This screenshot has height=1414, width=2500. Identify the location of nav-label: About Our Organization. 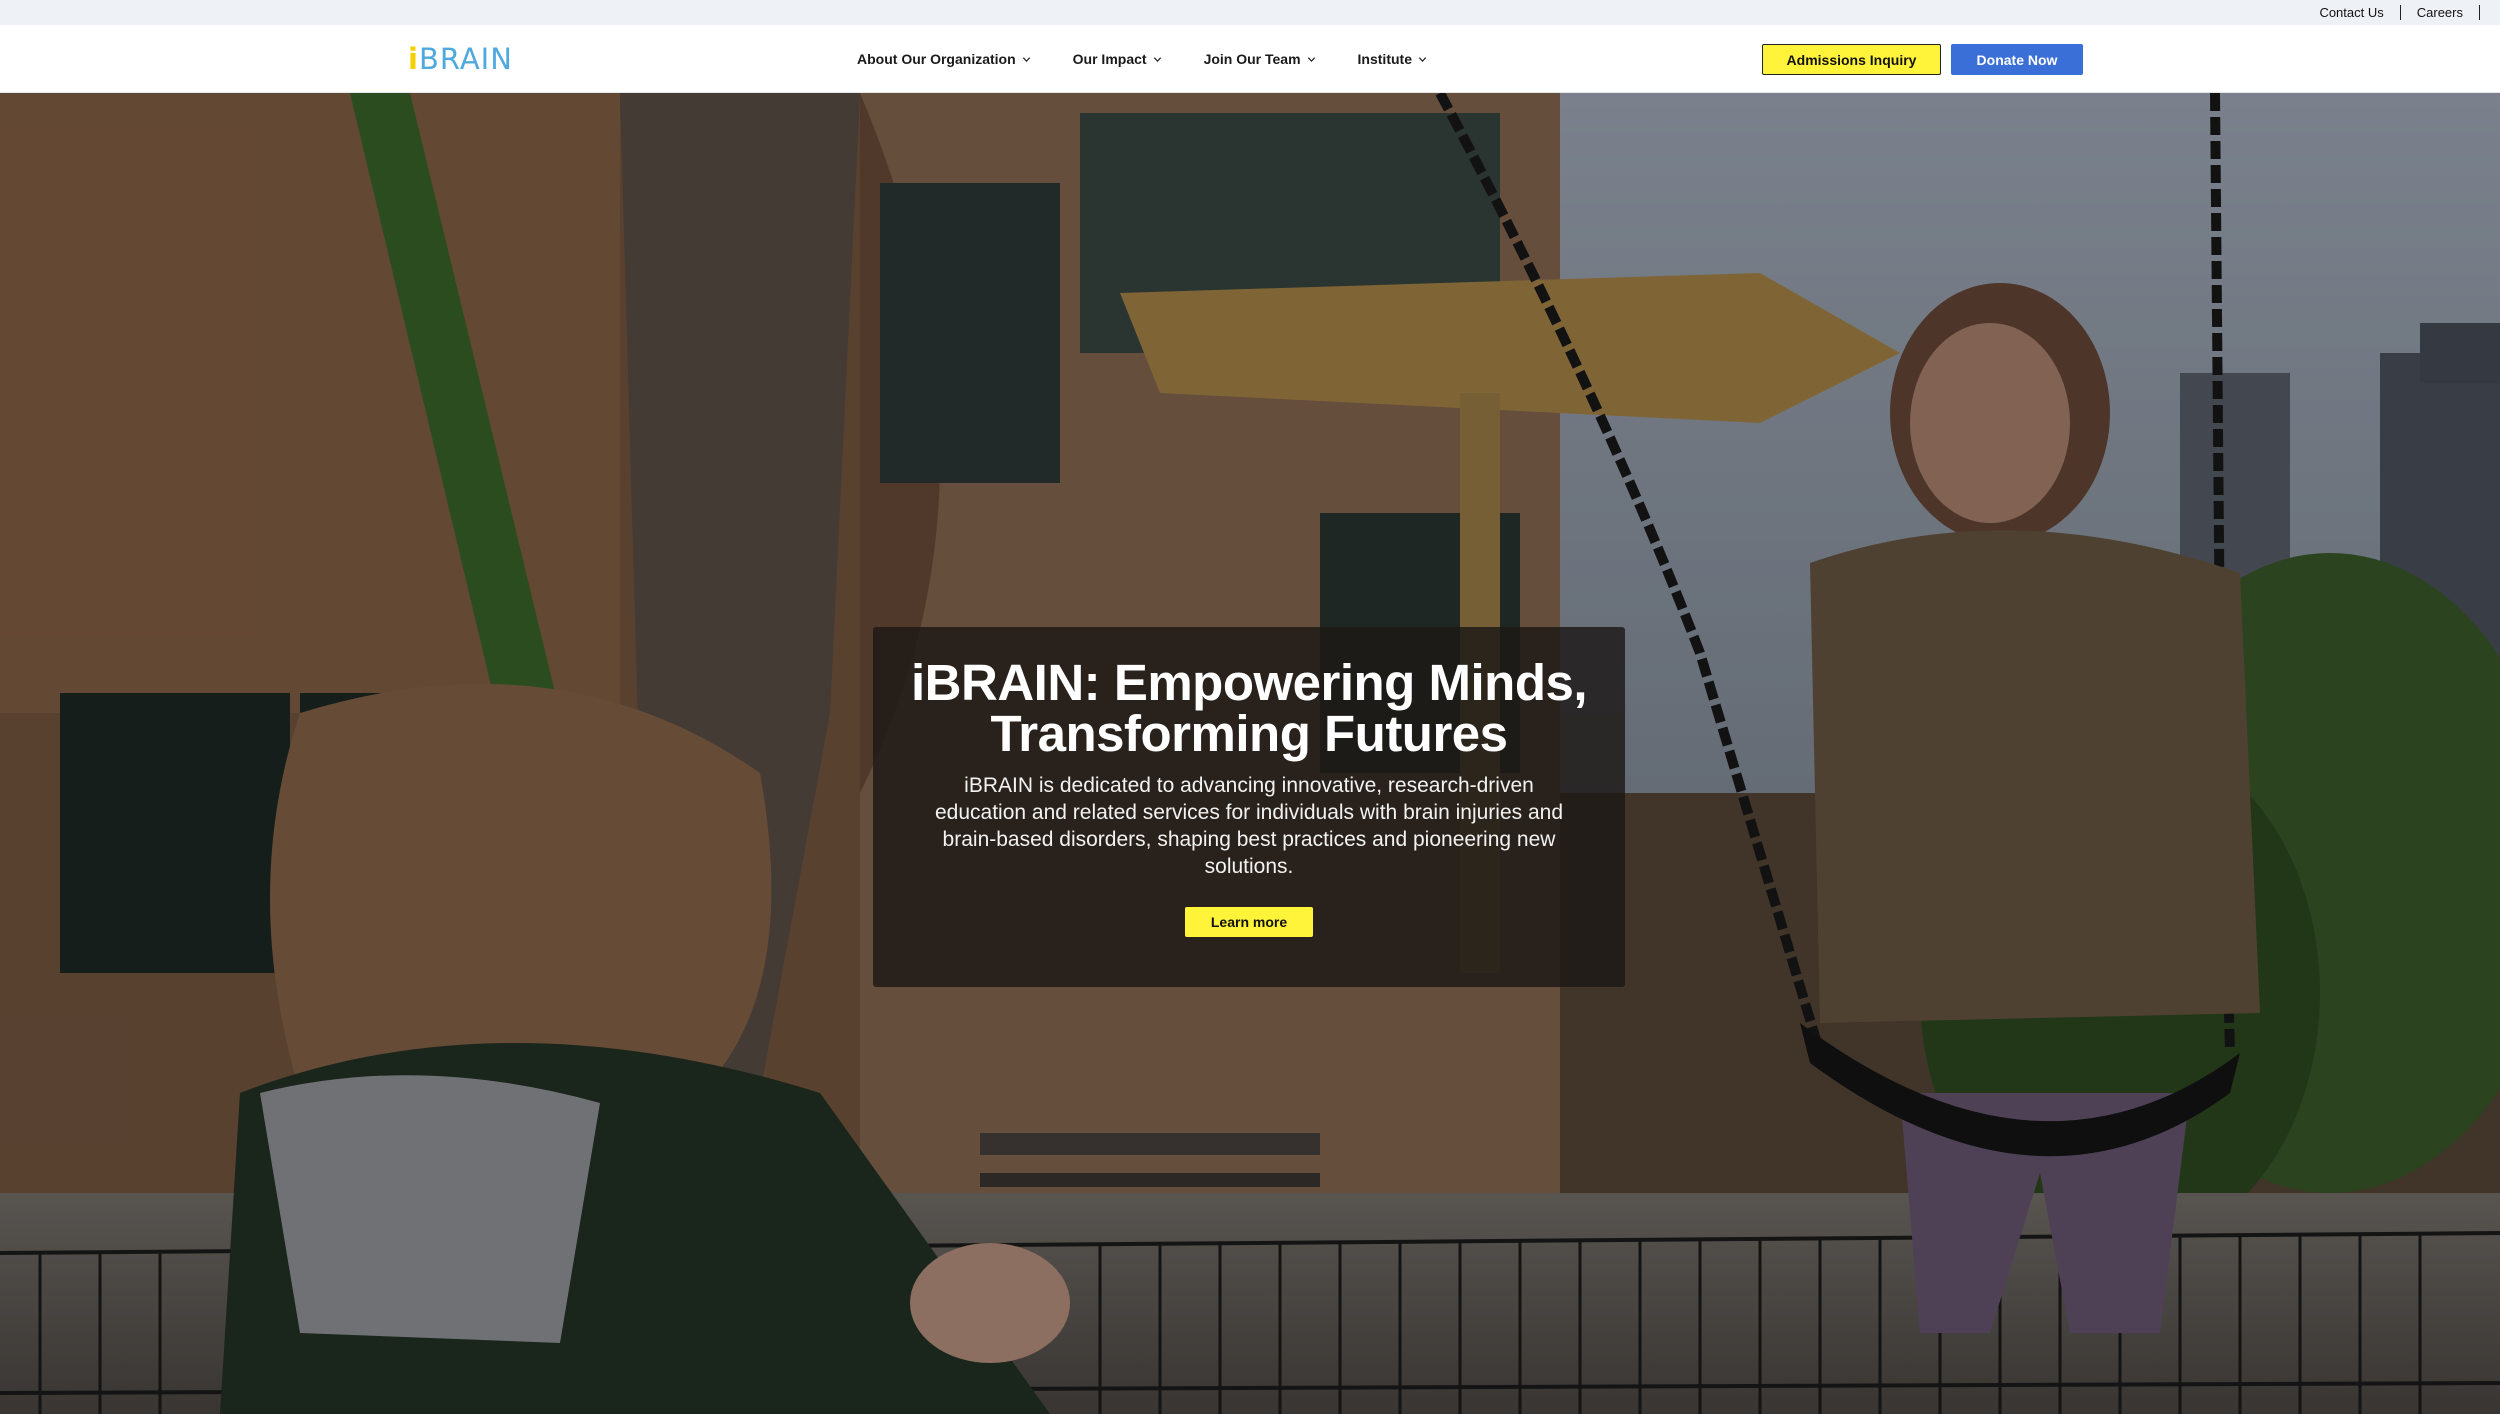
(936, 59).